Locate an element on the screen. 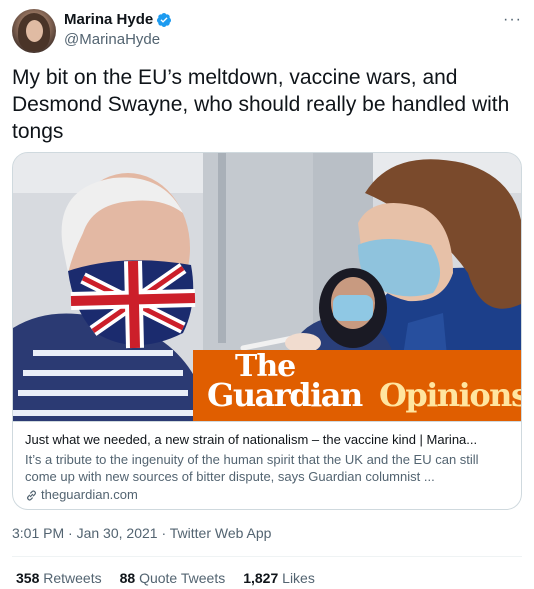 This screenshot has width=534, height=589. card-domain-text: theguardian.com is located at coordinates (89, 494).